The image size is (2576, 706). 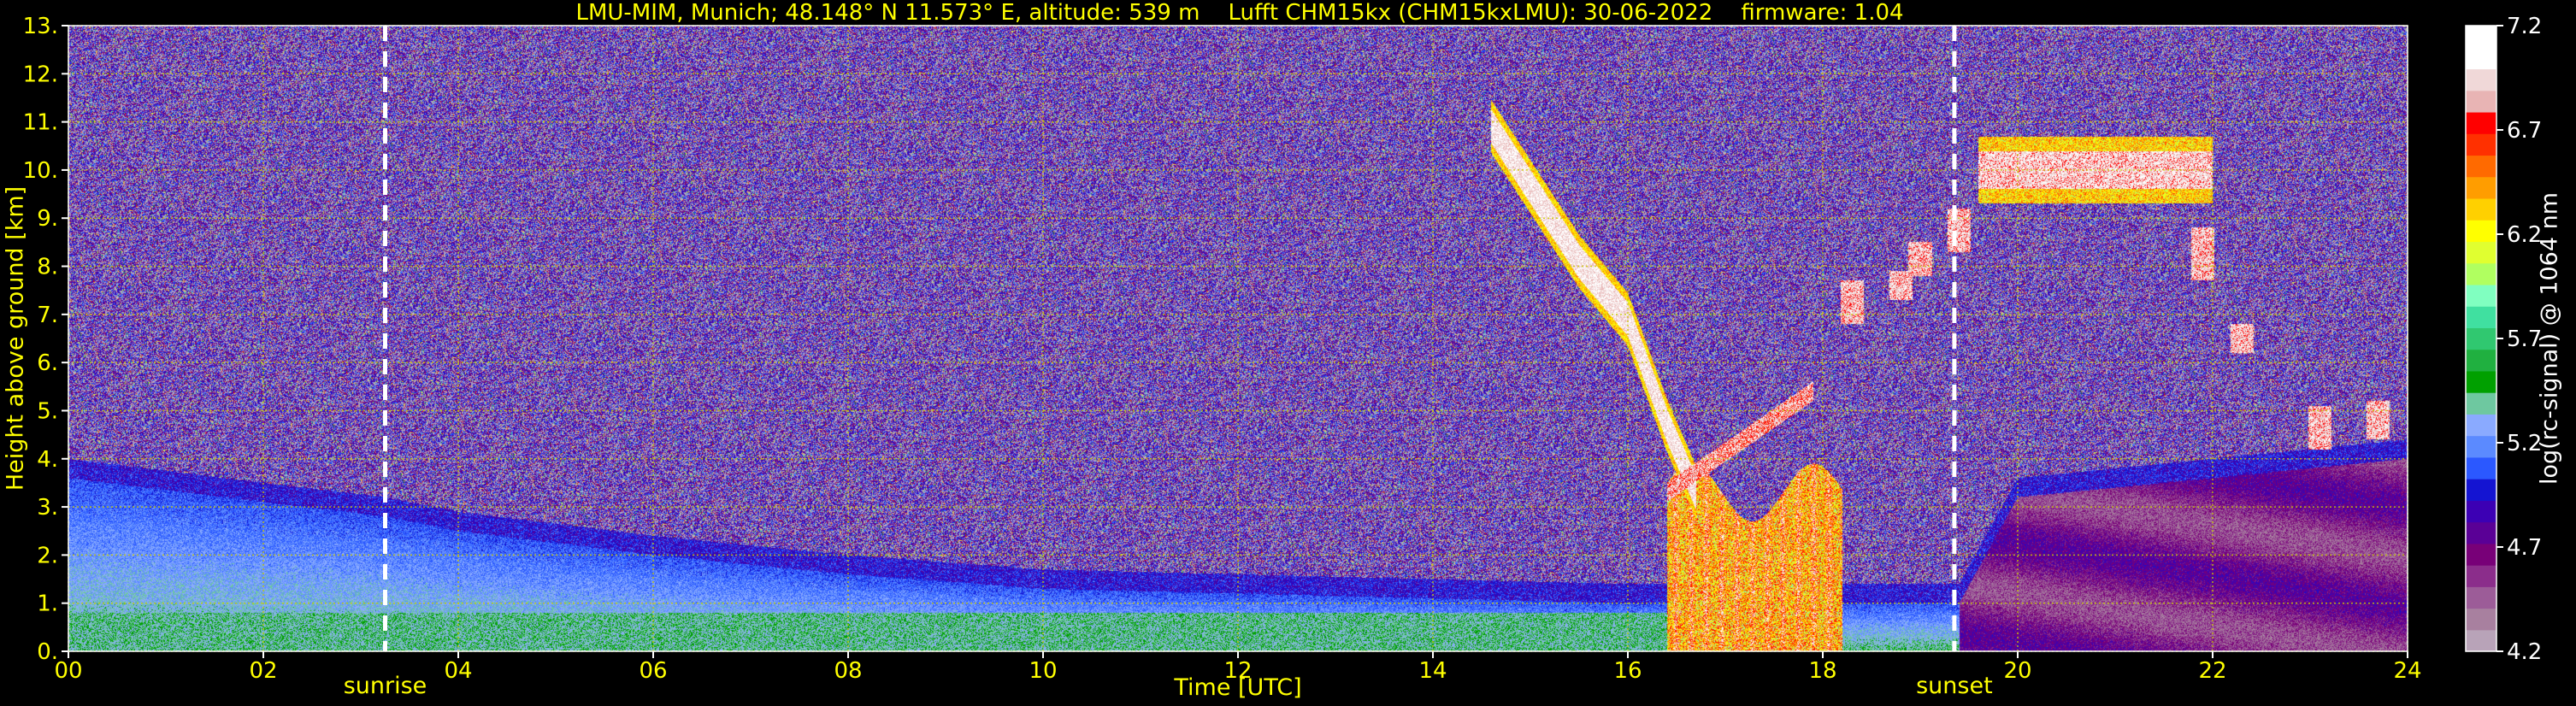 I want to click on y-tick-label: 6., so click(x=47, y=363).